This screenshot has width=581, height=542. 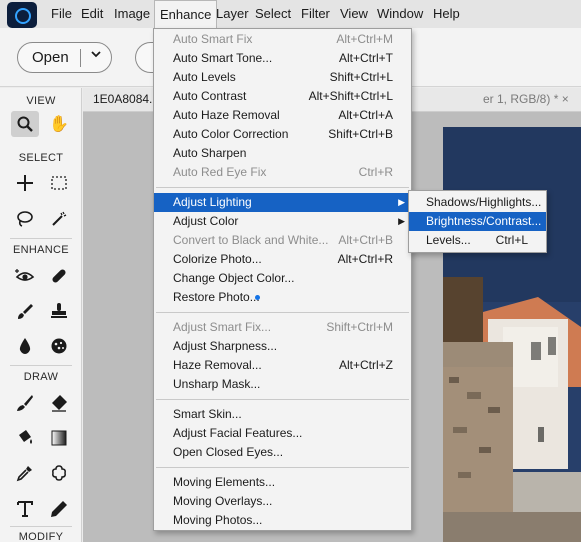 I want to click on menu-item-label: Auto Red Eye Fix, so click(x=220, y=172).